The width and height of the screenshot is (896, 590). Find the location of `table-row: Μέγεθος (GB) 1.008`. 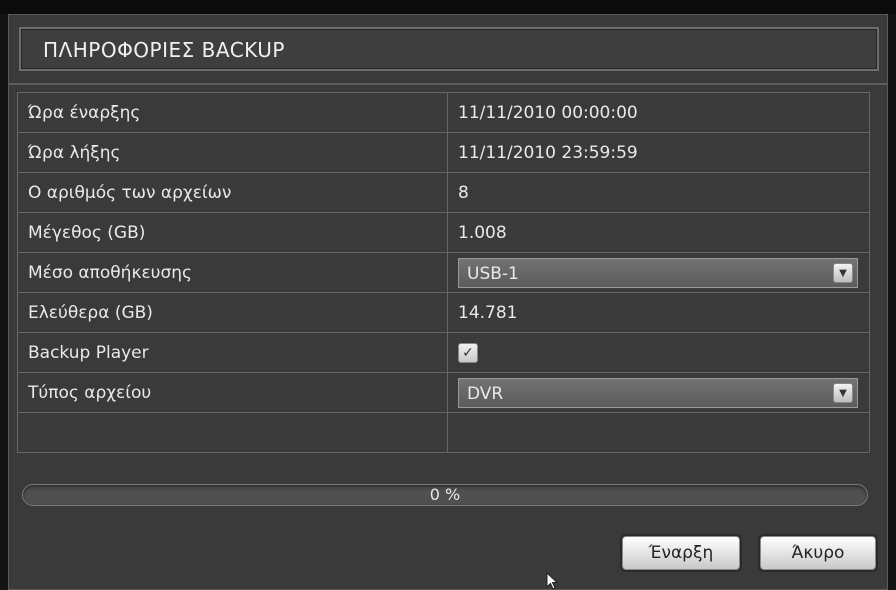

table-row: Μέγεθος (GB) 1.008 is located at coordinates (443, 232).